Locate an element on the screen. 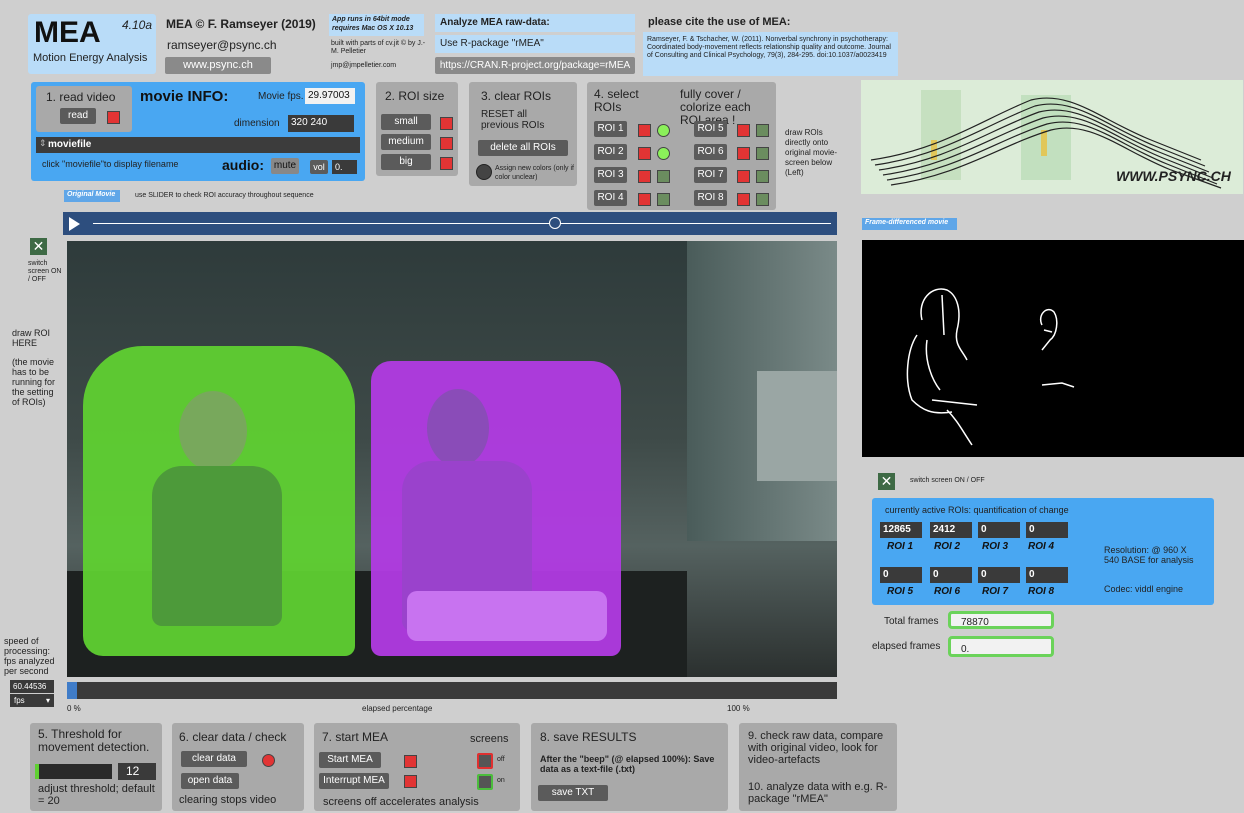  analyze-title-box: Analyze MEA raw-data: is located at coordinates (535, 23).